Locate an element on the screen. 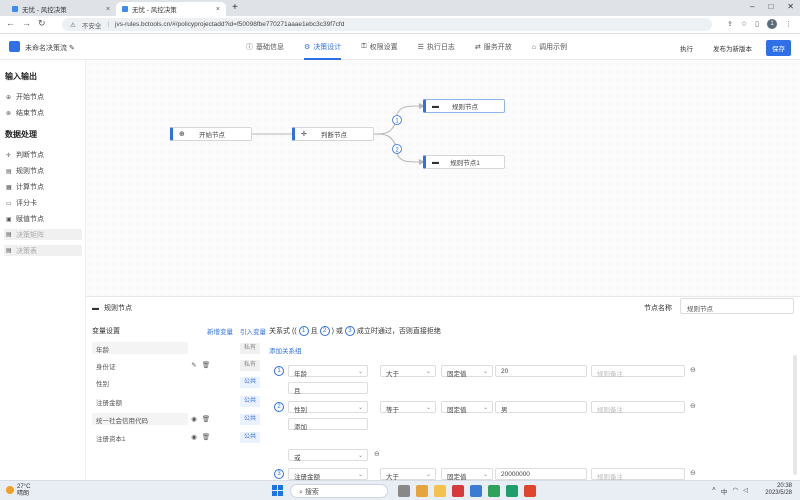 This screenshot has height=500, width=800. edge-icon is located at coordinates (476, 491).